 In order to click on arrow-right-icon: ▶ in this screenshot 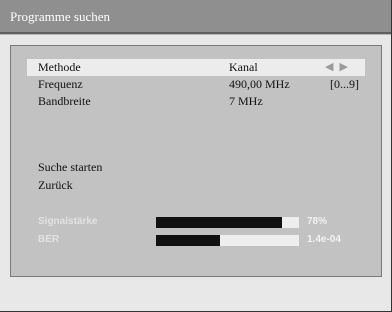, I will do `click(346, 66)`.